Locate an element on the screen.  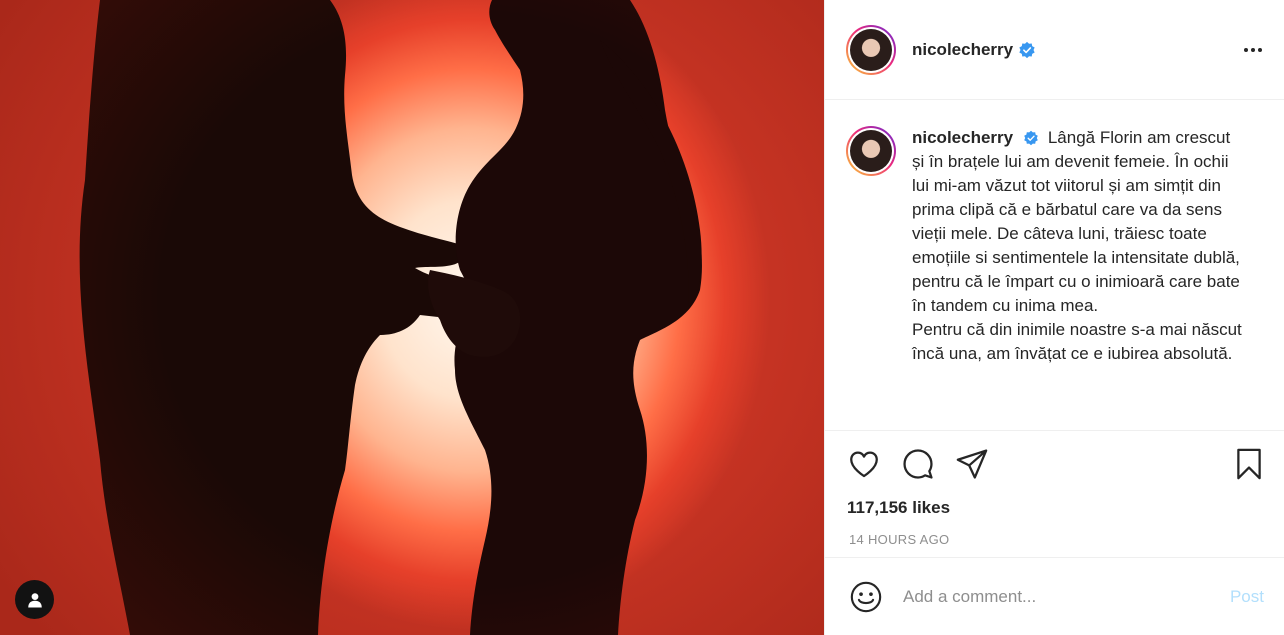
like-button is located at coordinates (864, 464).